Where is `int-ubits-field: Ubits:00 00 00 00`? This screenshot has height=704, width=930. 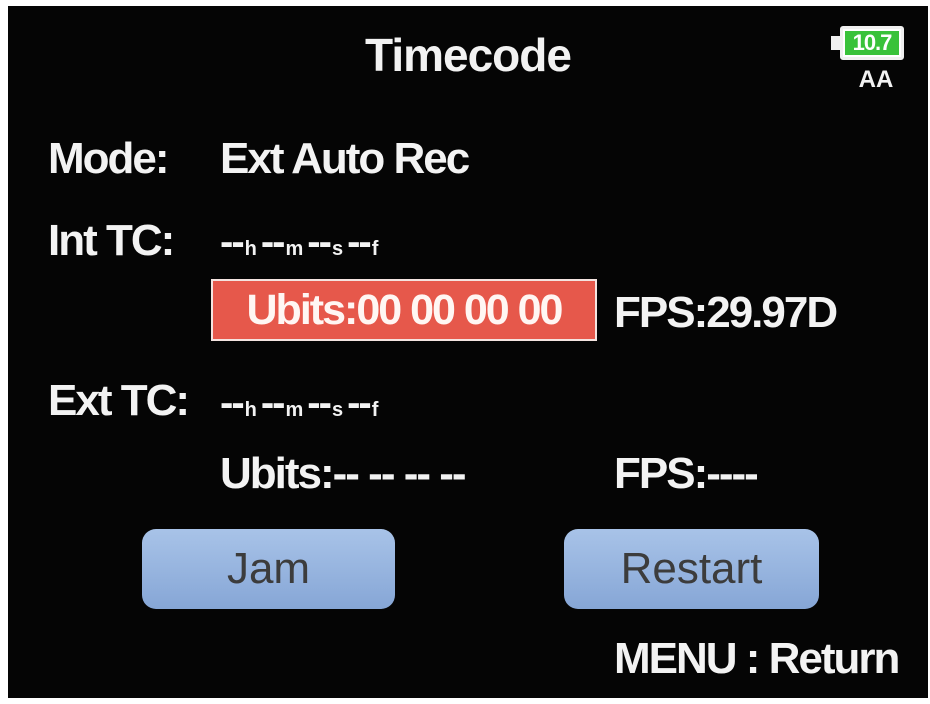
int-ubits-field: Ubits:00 00 00 00 is located at coordinates (404, 310).